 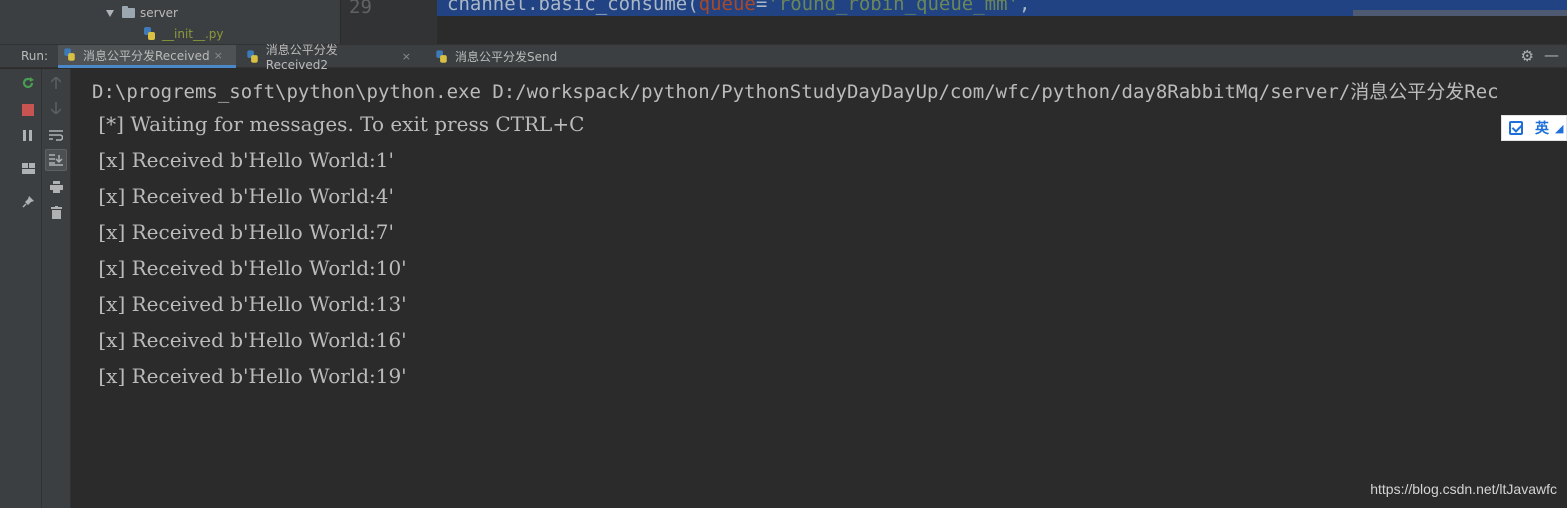 What do you see at coordinates (388, 22) in the screenshot?
I see `line-number-gutter: 29` at bounding box center [388, 22].